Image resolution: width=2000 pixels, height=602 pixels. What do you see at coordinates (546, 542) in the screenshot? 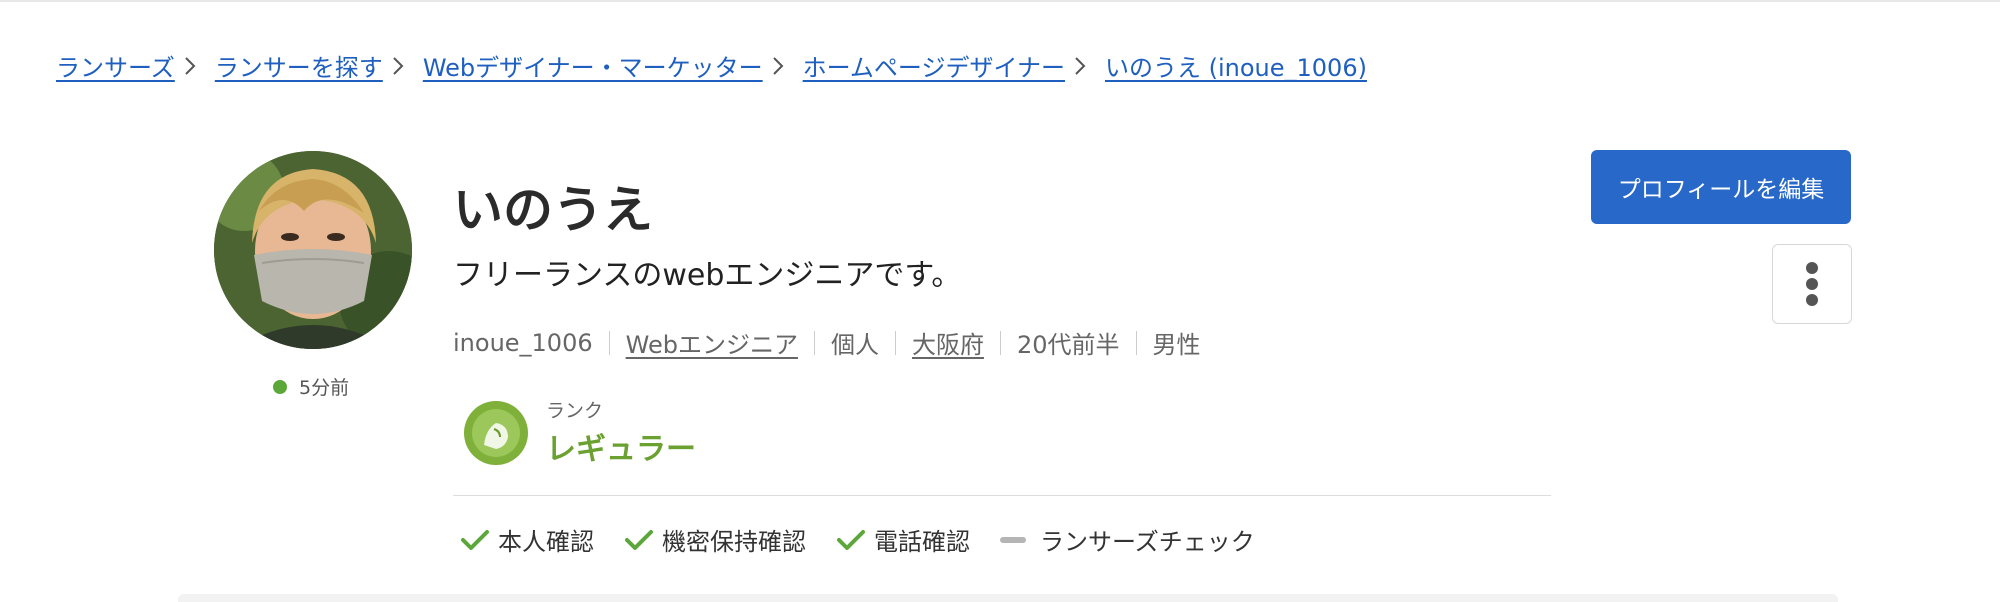
I see `verification-label: 本人確認` at bounding box center [546, 542].